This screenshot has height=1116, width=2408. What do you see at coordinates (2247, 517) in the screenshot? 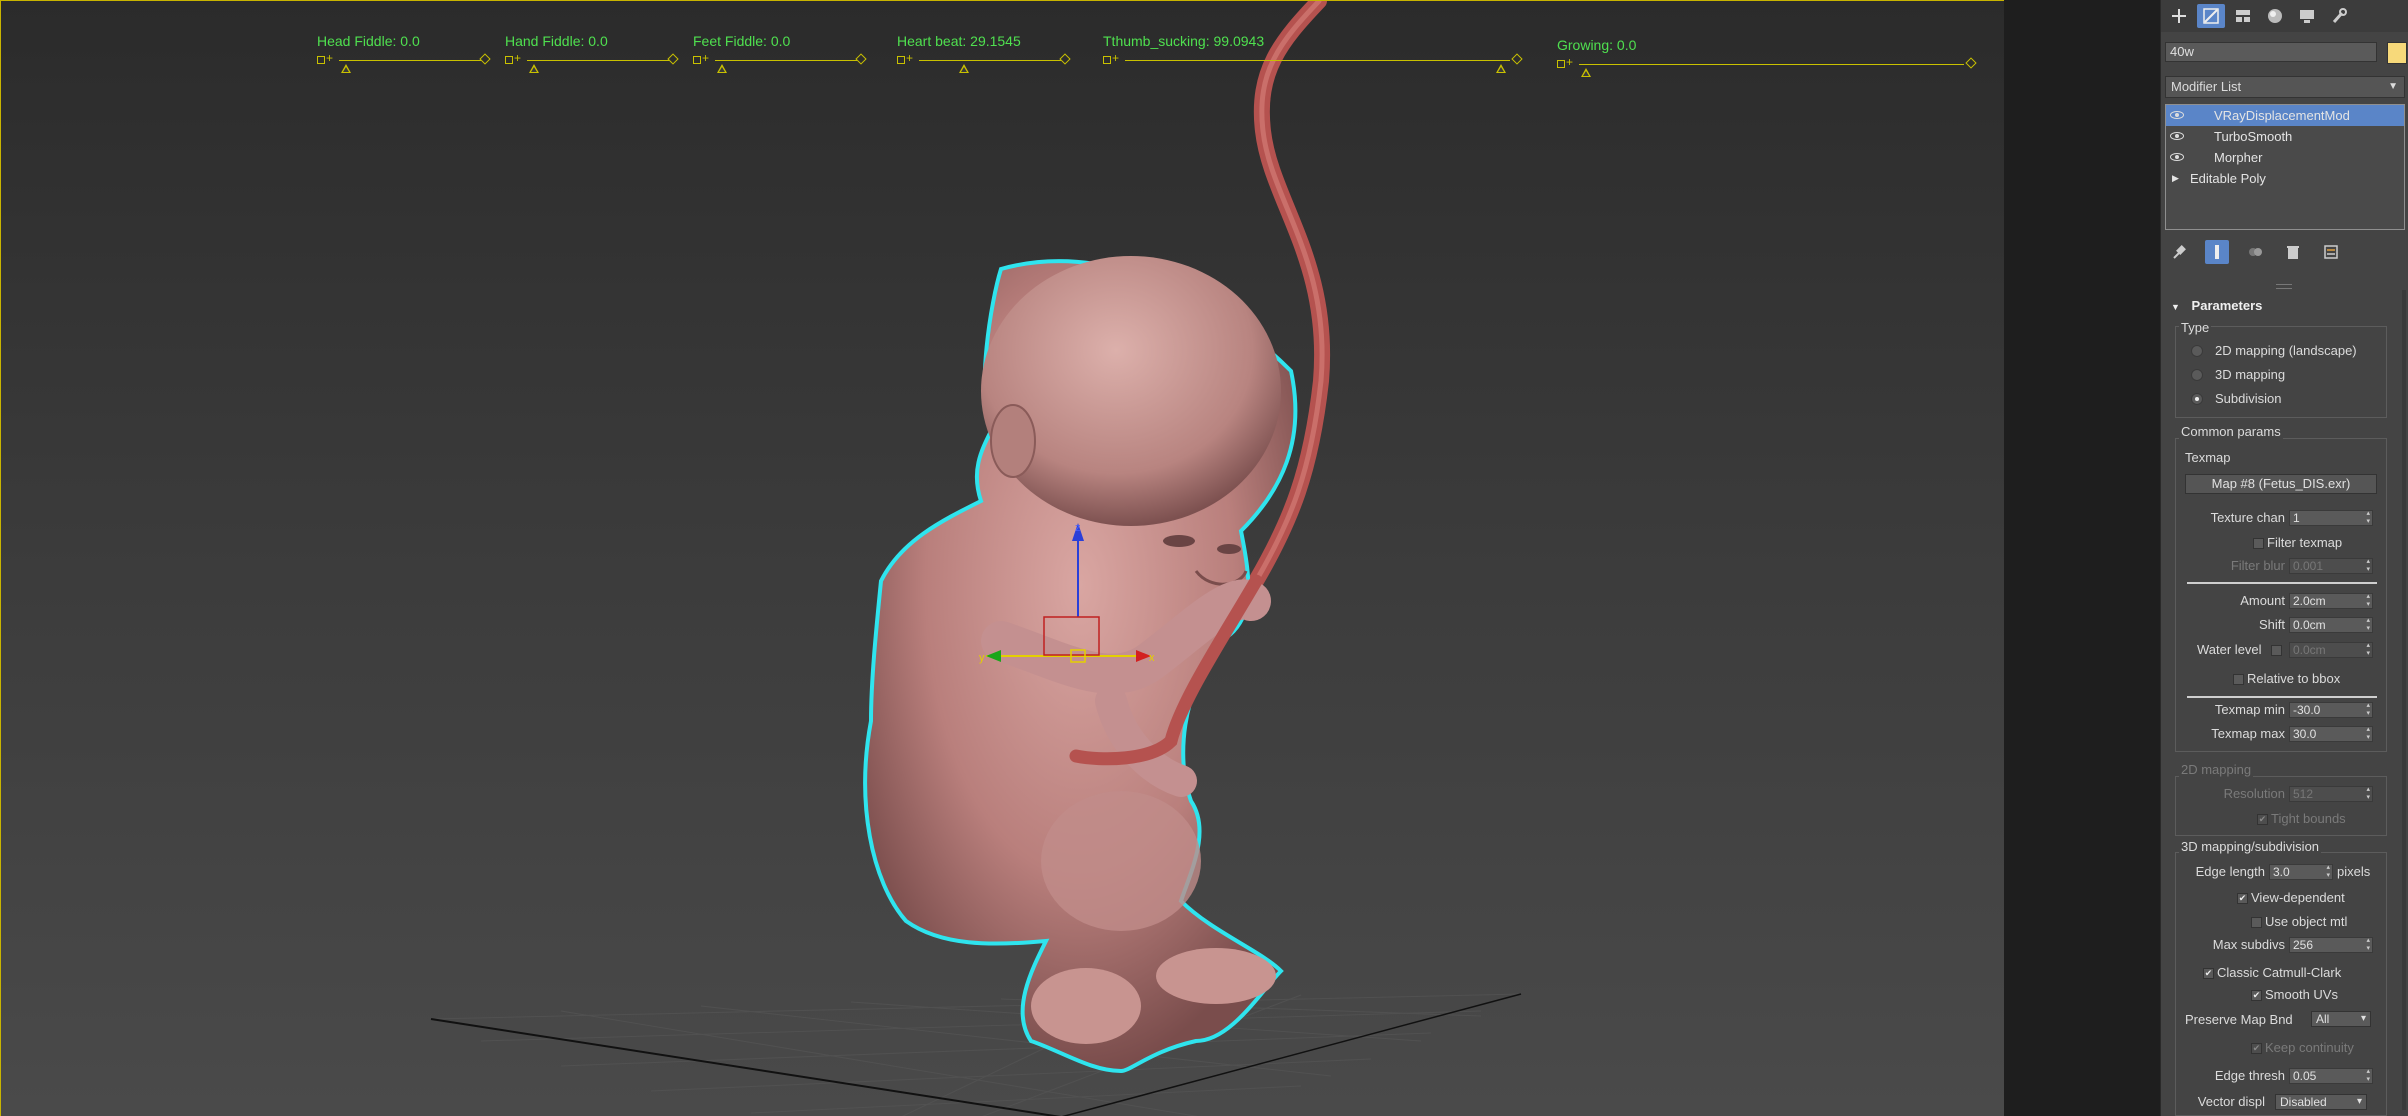
I see `texture-chan-label: Texture chan` at bounding box center [2247, 517].